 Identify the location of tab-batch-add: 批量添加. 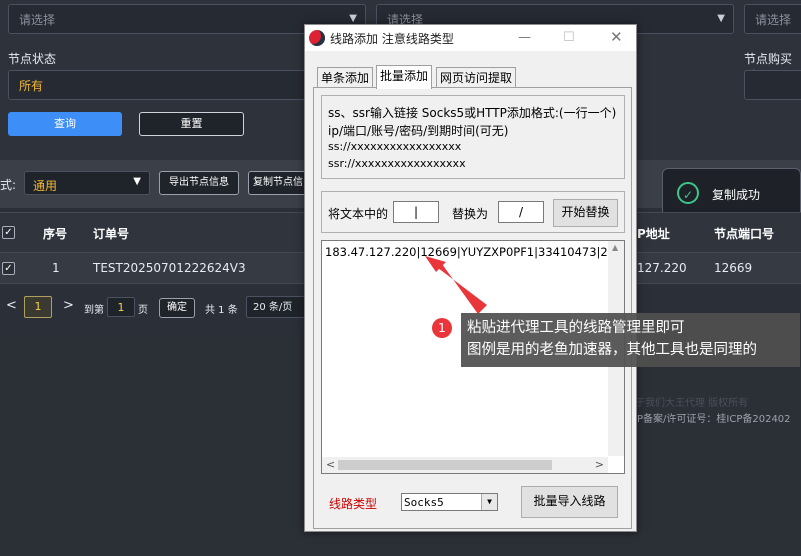
(404, 77).